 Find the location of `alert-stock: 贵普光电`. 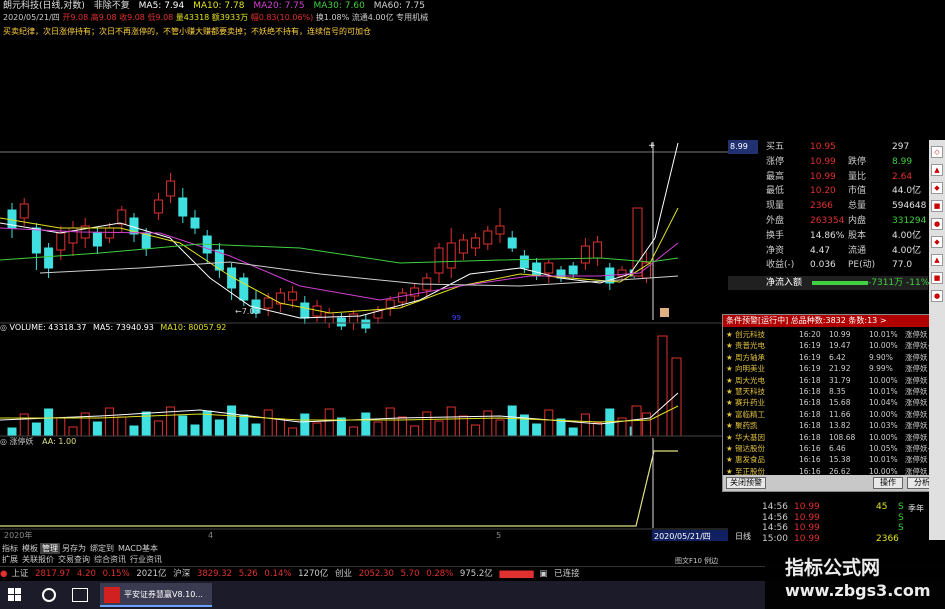

alert-stock: 贵普光电 is located at coordinates (750, 346).